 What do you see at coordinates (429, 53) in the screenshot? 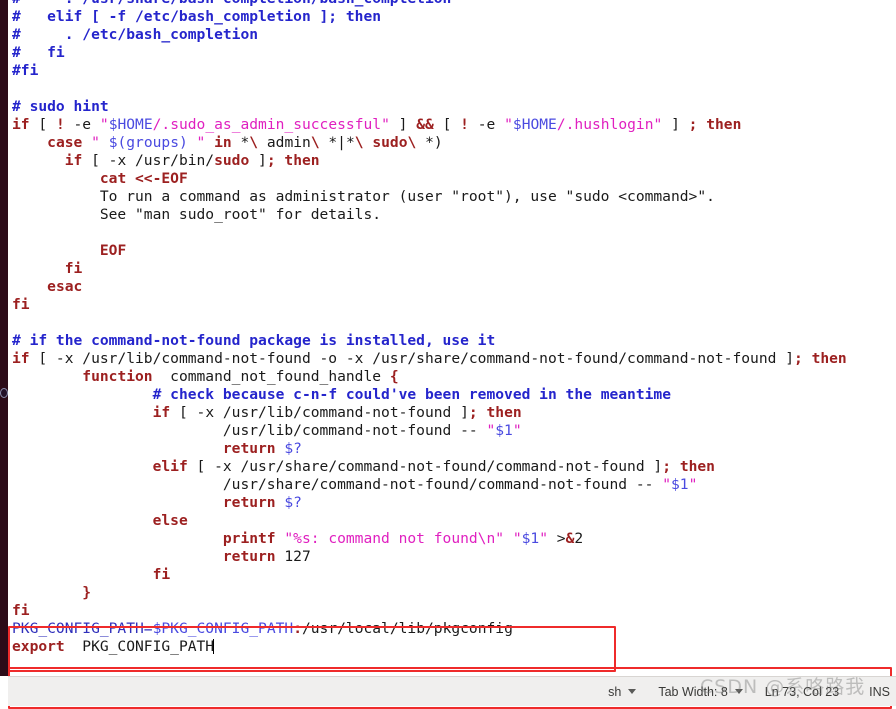
I see `code-line: # fi` at bounding box center [429, 53].